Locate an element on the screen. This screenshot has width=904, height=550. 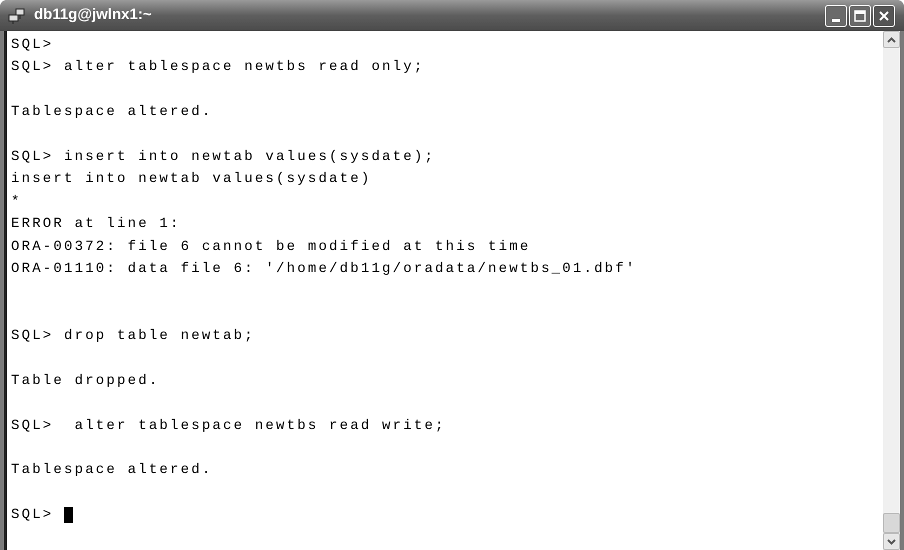
terminal-line: insert into newtab values(sysdate) is located at coordinates (191, 180).